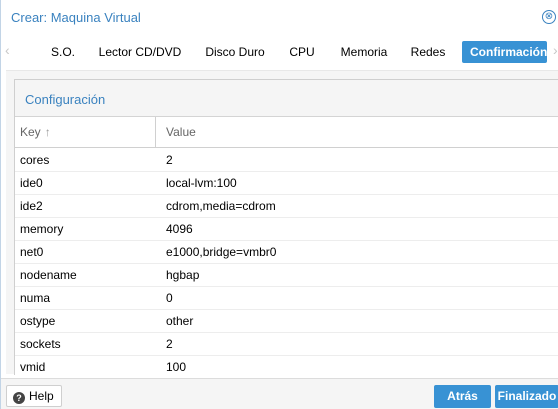 The width and height of the screenshot is (558, 409). I want to click on table-row: numa 0, so click(286, 298).